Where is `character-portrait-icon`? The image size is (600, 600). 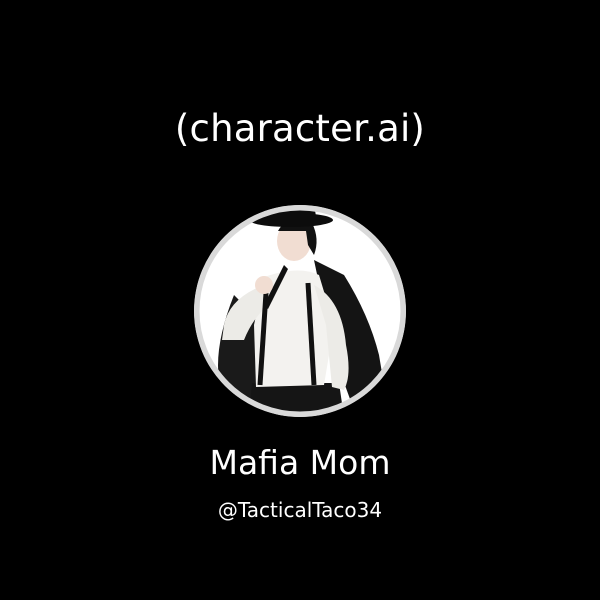
character-portrait-icon is located at coordinates (300, 311).